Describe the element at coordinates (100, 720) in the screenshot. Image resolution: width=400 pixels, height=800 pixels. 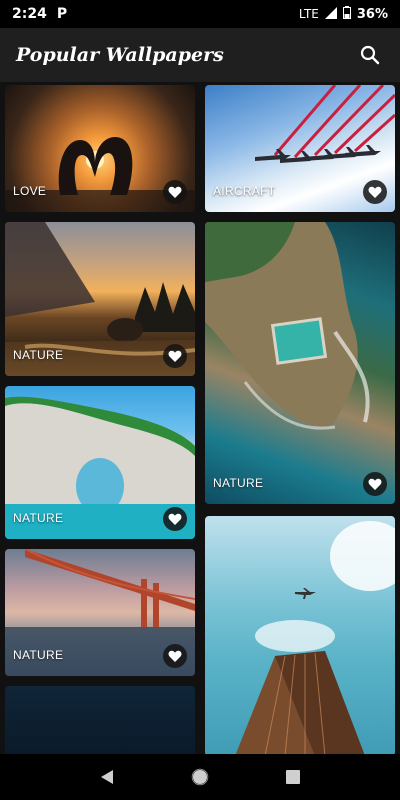
I see `wallpaper-tile-dark` at that location.